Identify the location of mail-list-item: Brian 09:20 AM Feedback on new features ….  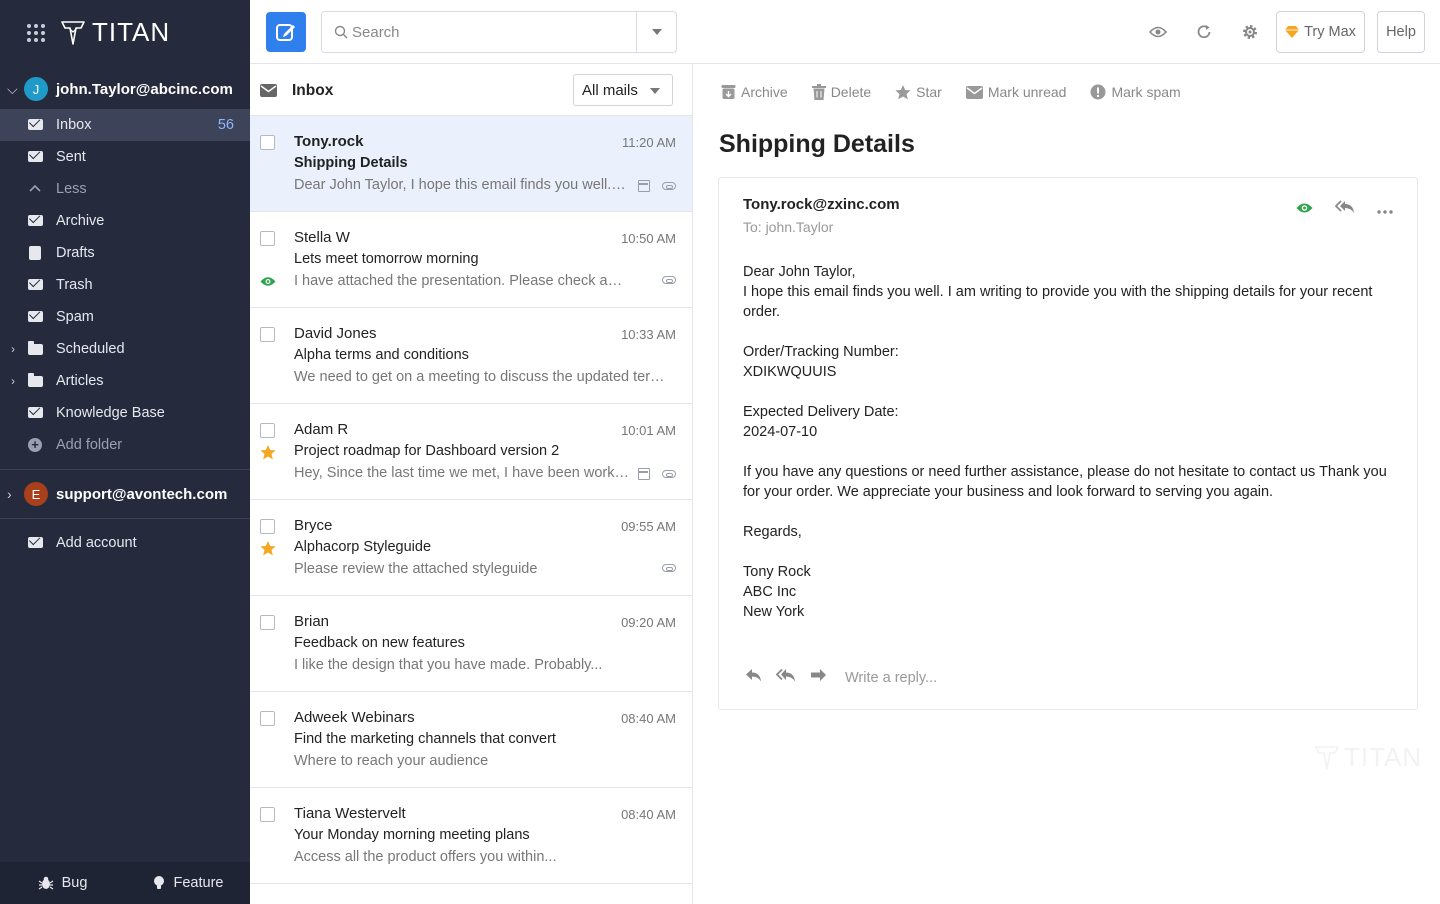
(471, 644).